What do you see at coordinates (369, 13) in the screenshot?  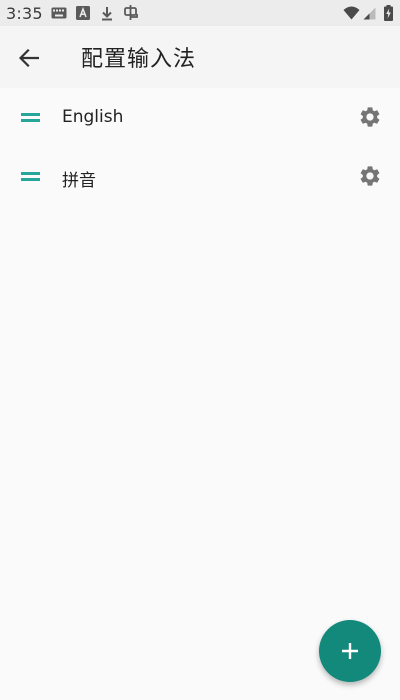 I see `signal-icon` at bounding box center [369, 13].